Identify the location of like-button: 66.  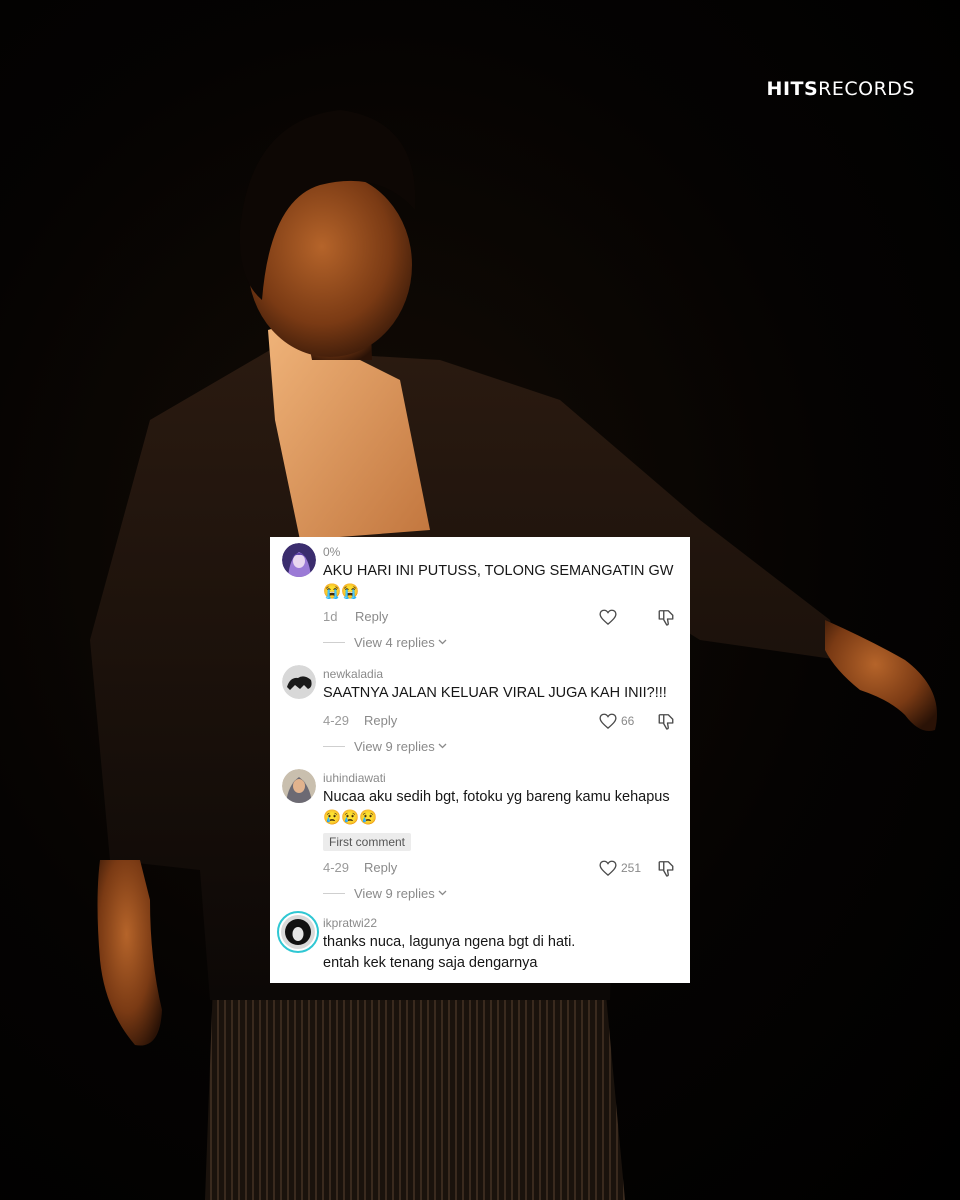
(616, 721).